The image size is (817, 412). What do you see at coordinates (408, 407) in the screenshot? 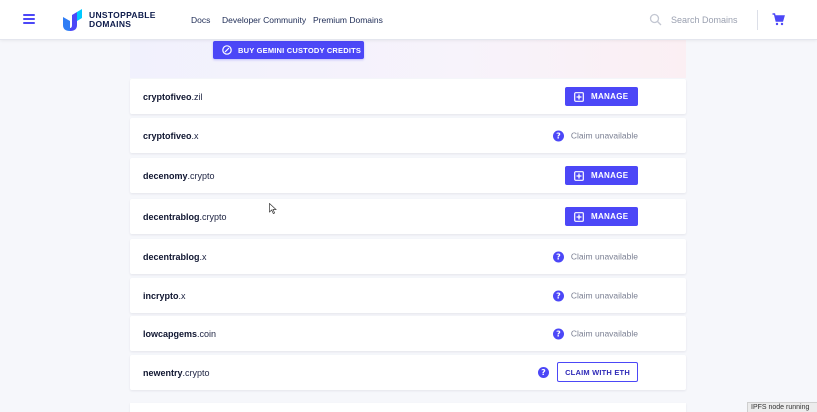
I see `domain-row` at bounding box center [408, 407].